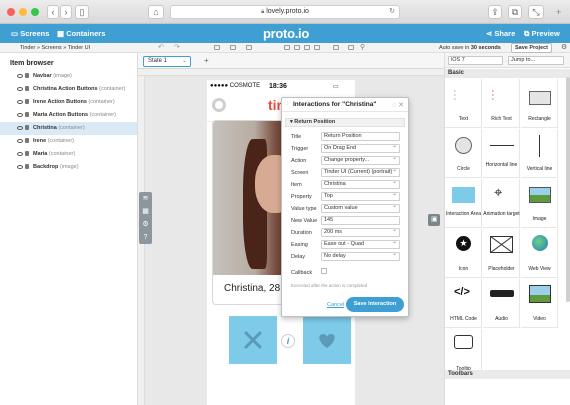 This screenshot has height=405, width=570. I want to click on settings-icon: ⚙, so click(145, 224).